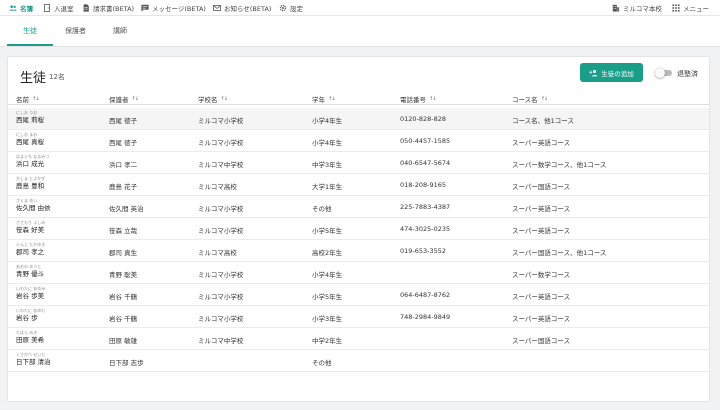 The height and width of the screenshot is (410, 720). I want to click on student-name: 日下部 清治, so click(33, 362).